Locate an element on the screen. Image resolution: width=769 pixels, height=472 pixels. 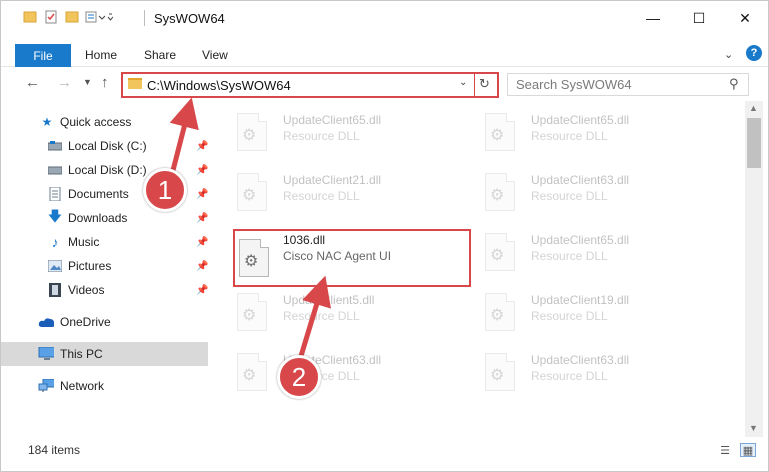
customize-toolbar-icon is located at coordinates (99, 17).